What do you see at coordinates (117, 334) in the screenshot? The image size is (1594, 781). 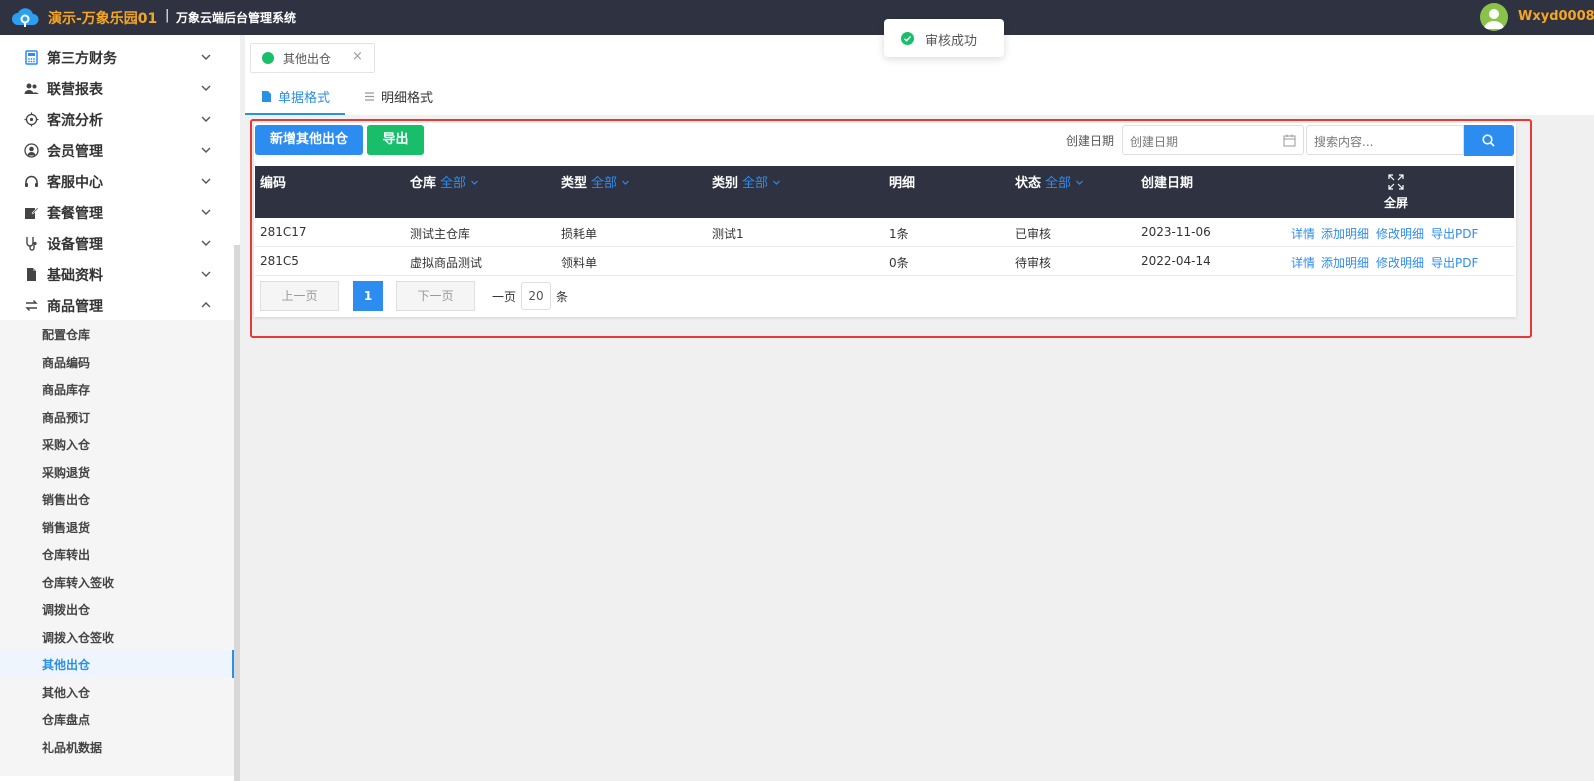 I see `submenu-item: 配置仓库` at bounding box center [117, 334].